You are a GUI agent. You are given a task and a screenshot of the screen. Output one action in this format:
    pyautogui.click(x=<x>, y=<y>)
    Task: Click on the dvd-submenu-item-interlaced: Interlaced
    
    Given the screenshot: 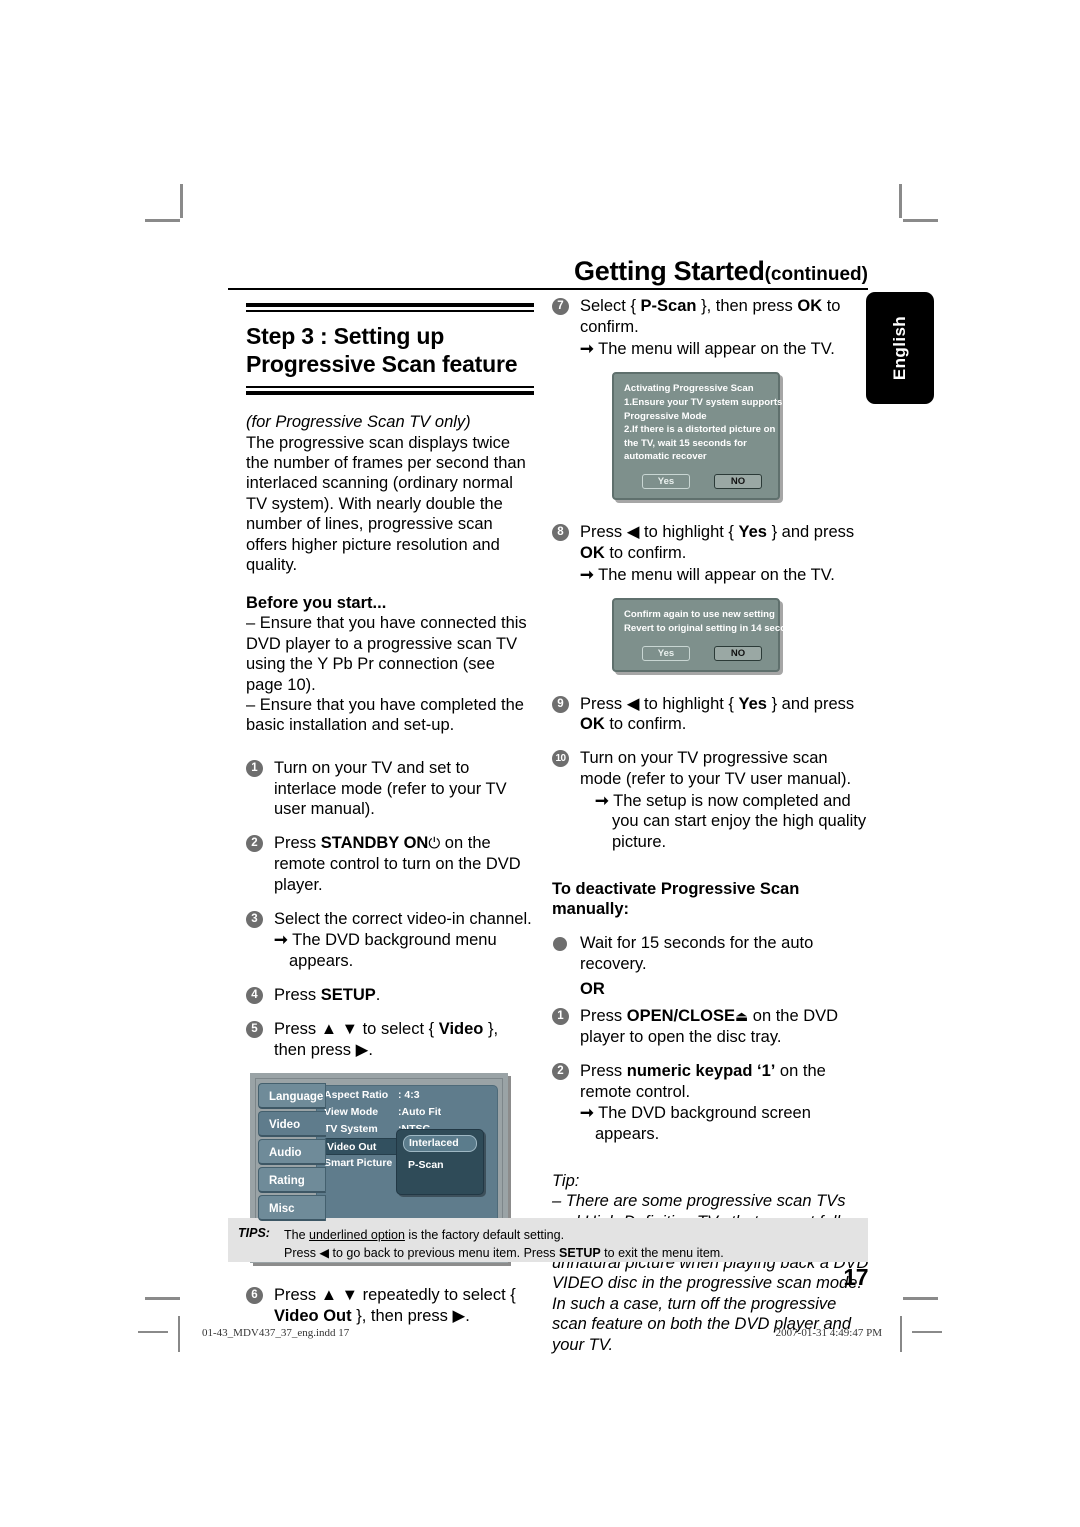 What is the action you would take?
    pyautogui.click(x=440, y=1144)
    